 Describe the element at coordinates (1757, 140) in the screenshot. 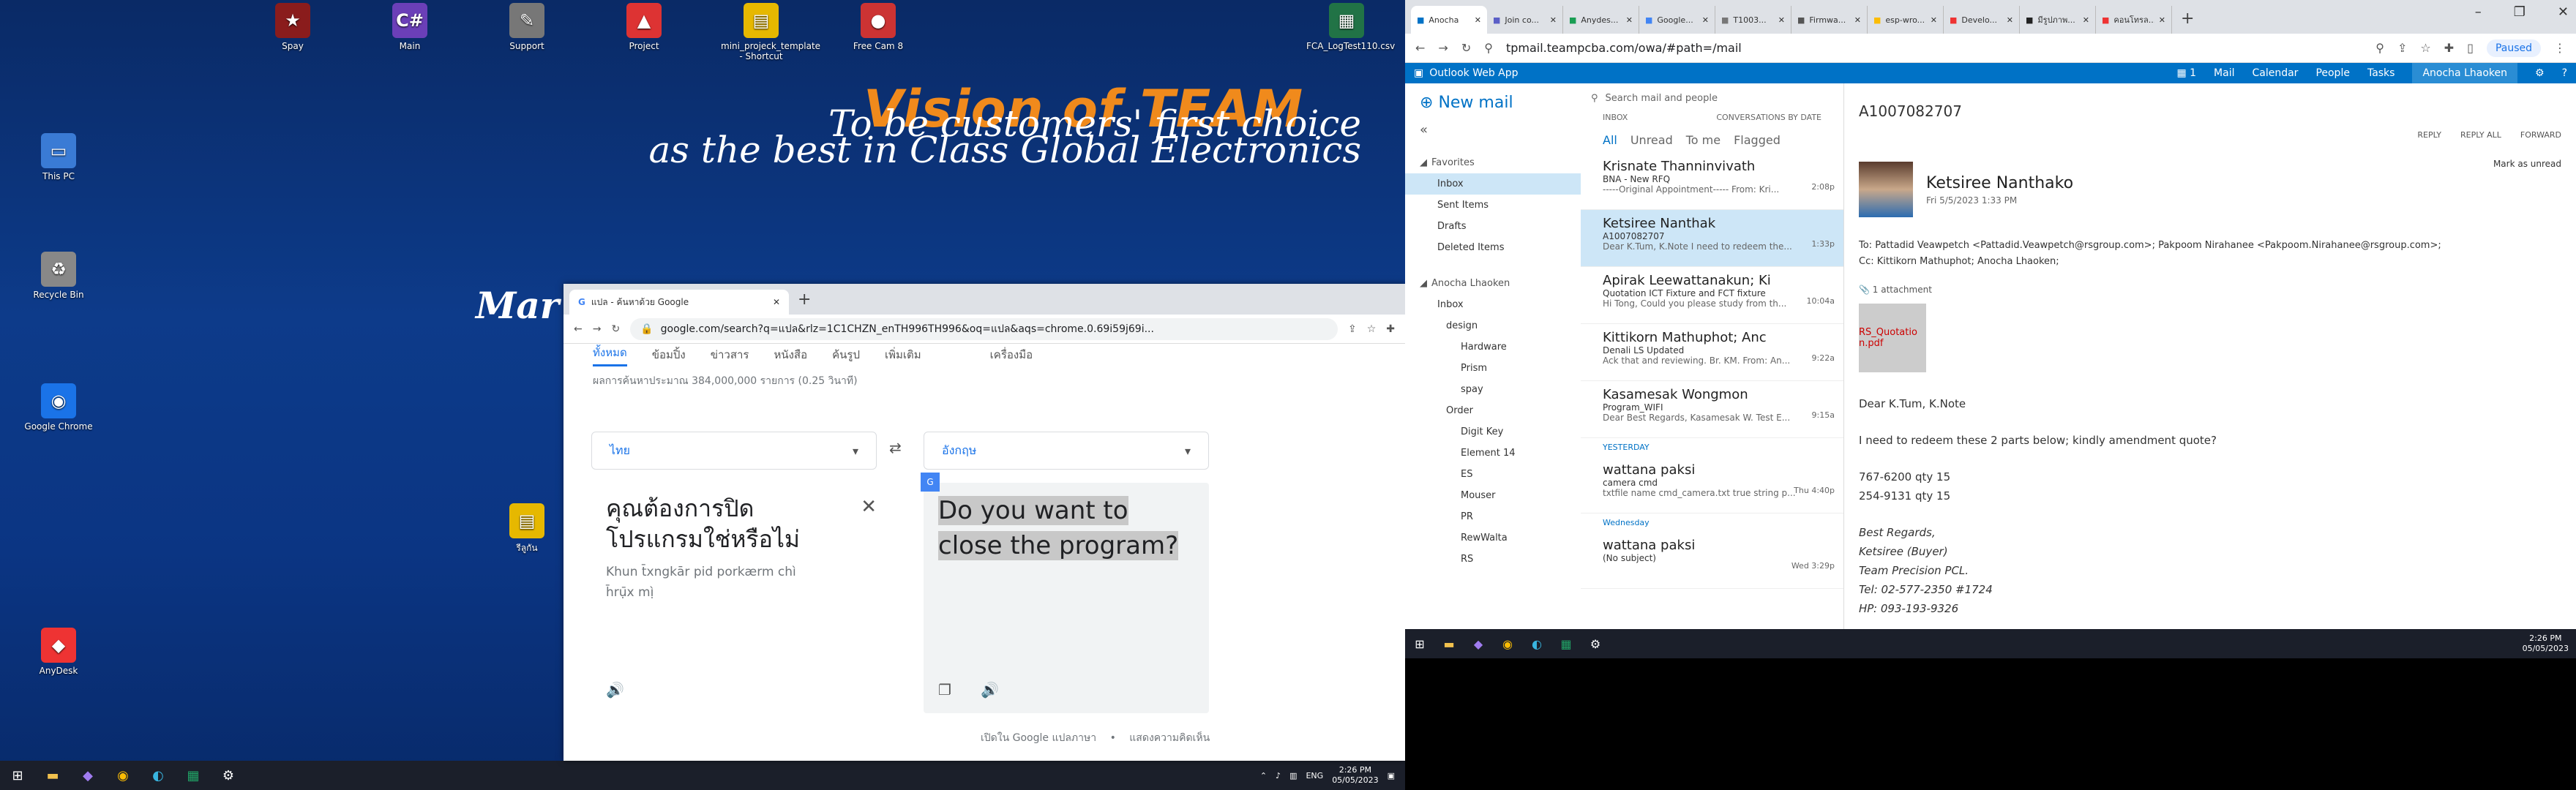

I see `filter-flagged: Flagged` at that location.